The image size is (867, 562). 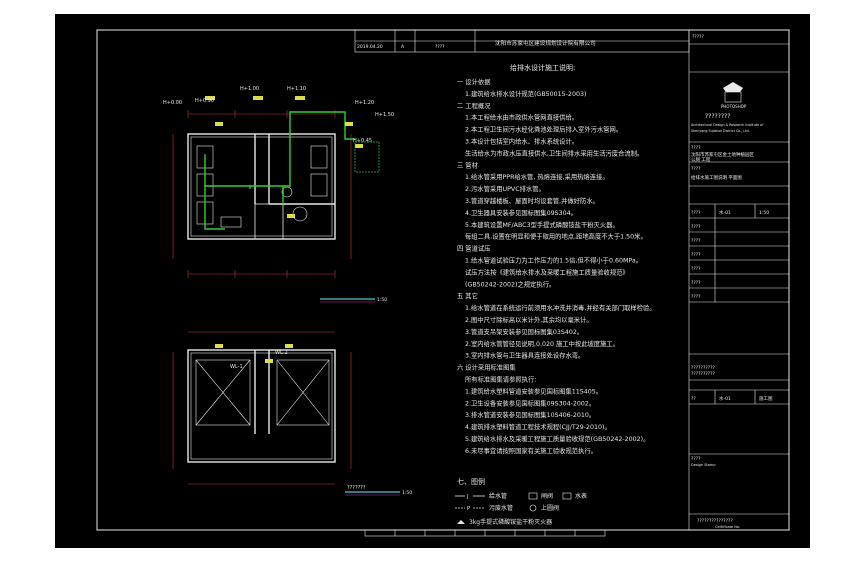 What do you see at coordinates (701, 159) in the screenshot?
I see `project-sub: 公厕 工程` at bounding box center [701, 159].